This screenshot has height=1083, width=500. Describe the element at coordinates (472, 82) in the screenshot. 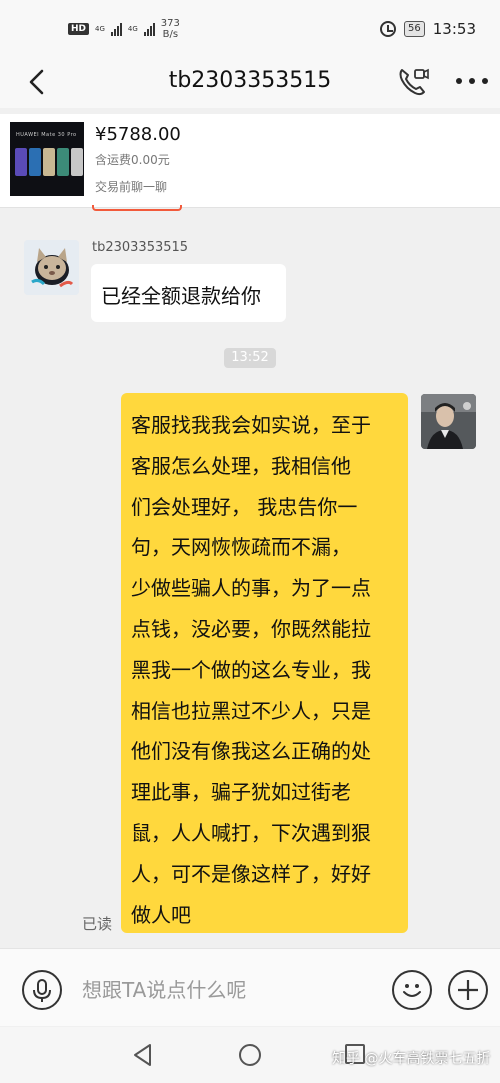

I see `more-options-icon` at that location.